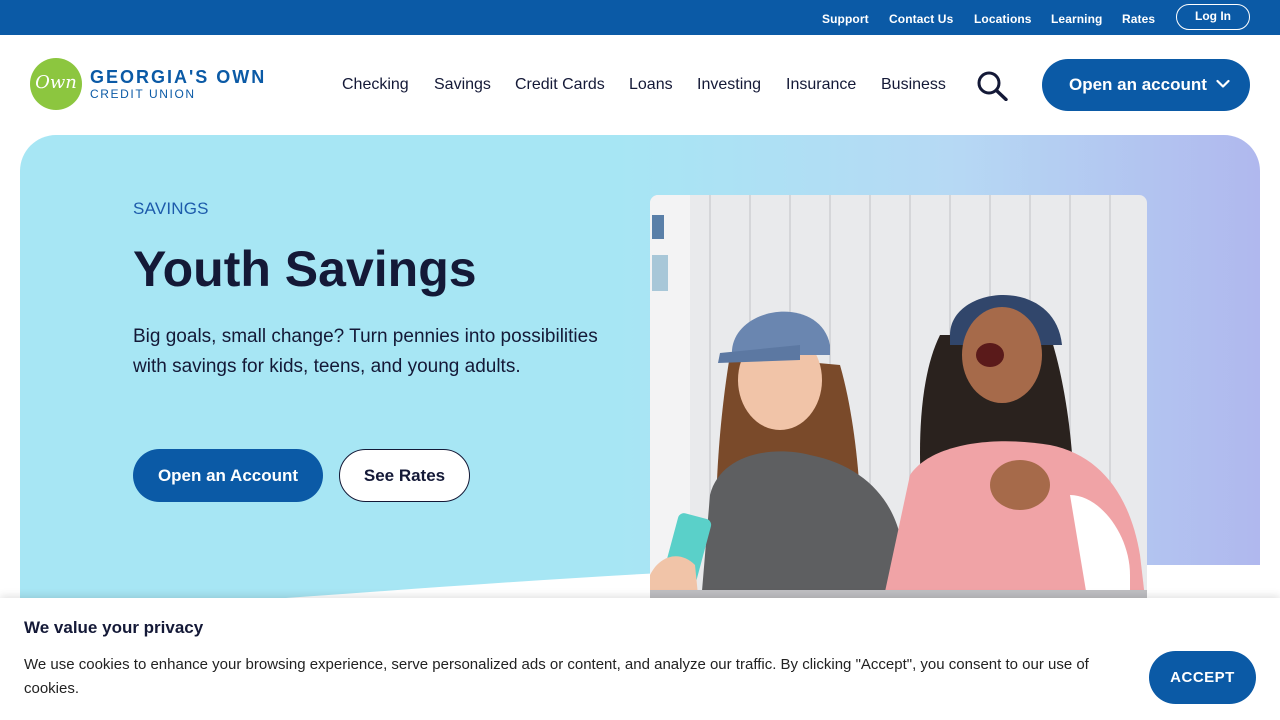 The width and height of the screenshot is (1280, 720). Describe the element at coordinates (845, 19) in the screenshot. I see `utility-link-support: Support` at that location.